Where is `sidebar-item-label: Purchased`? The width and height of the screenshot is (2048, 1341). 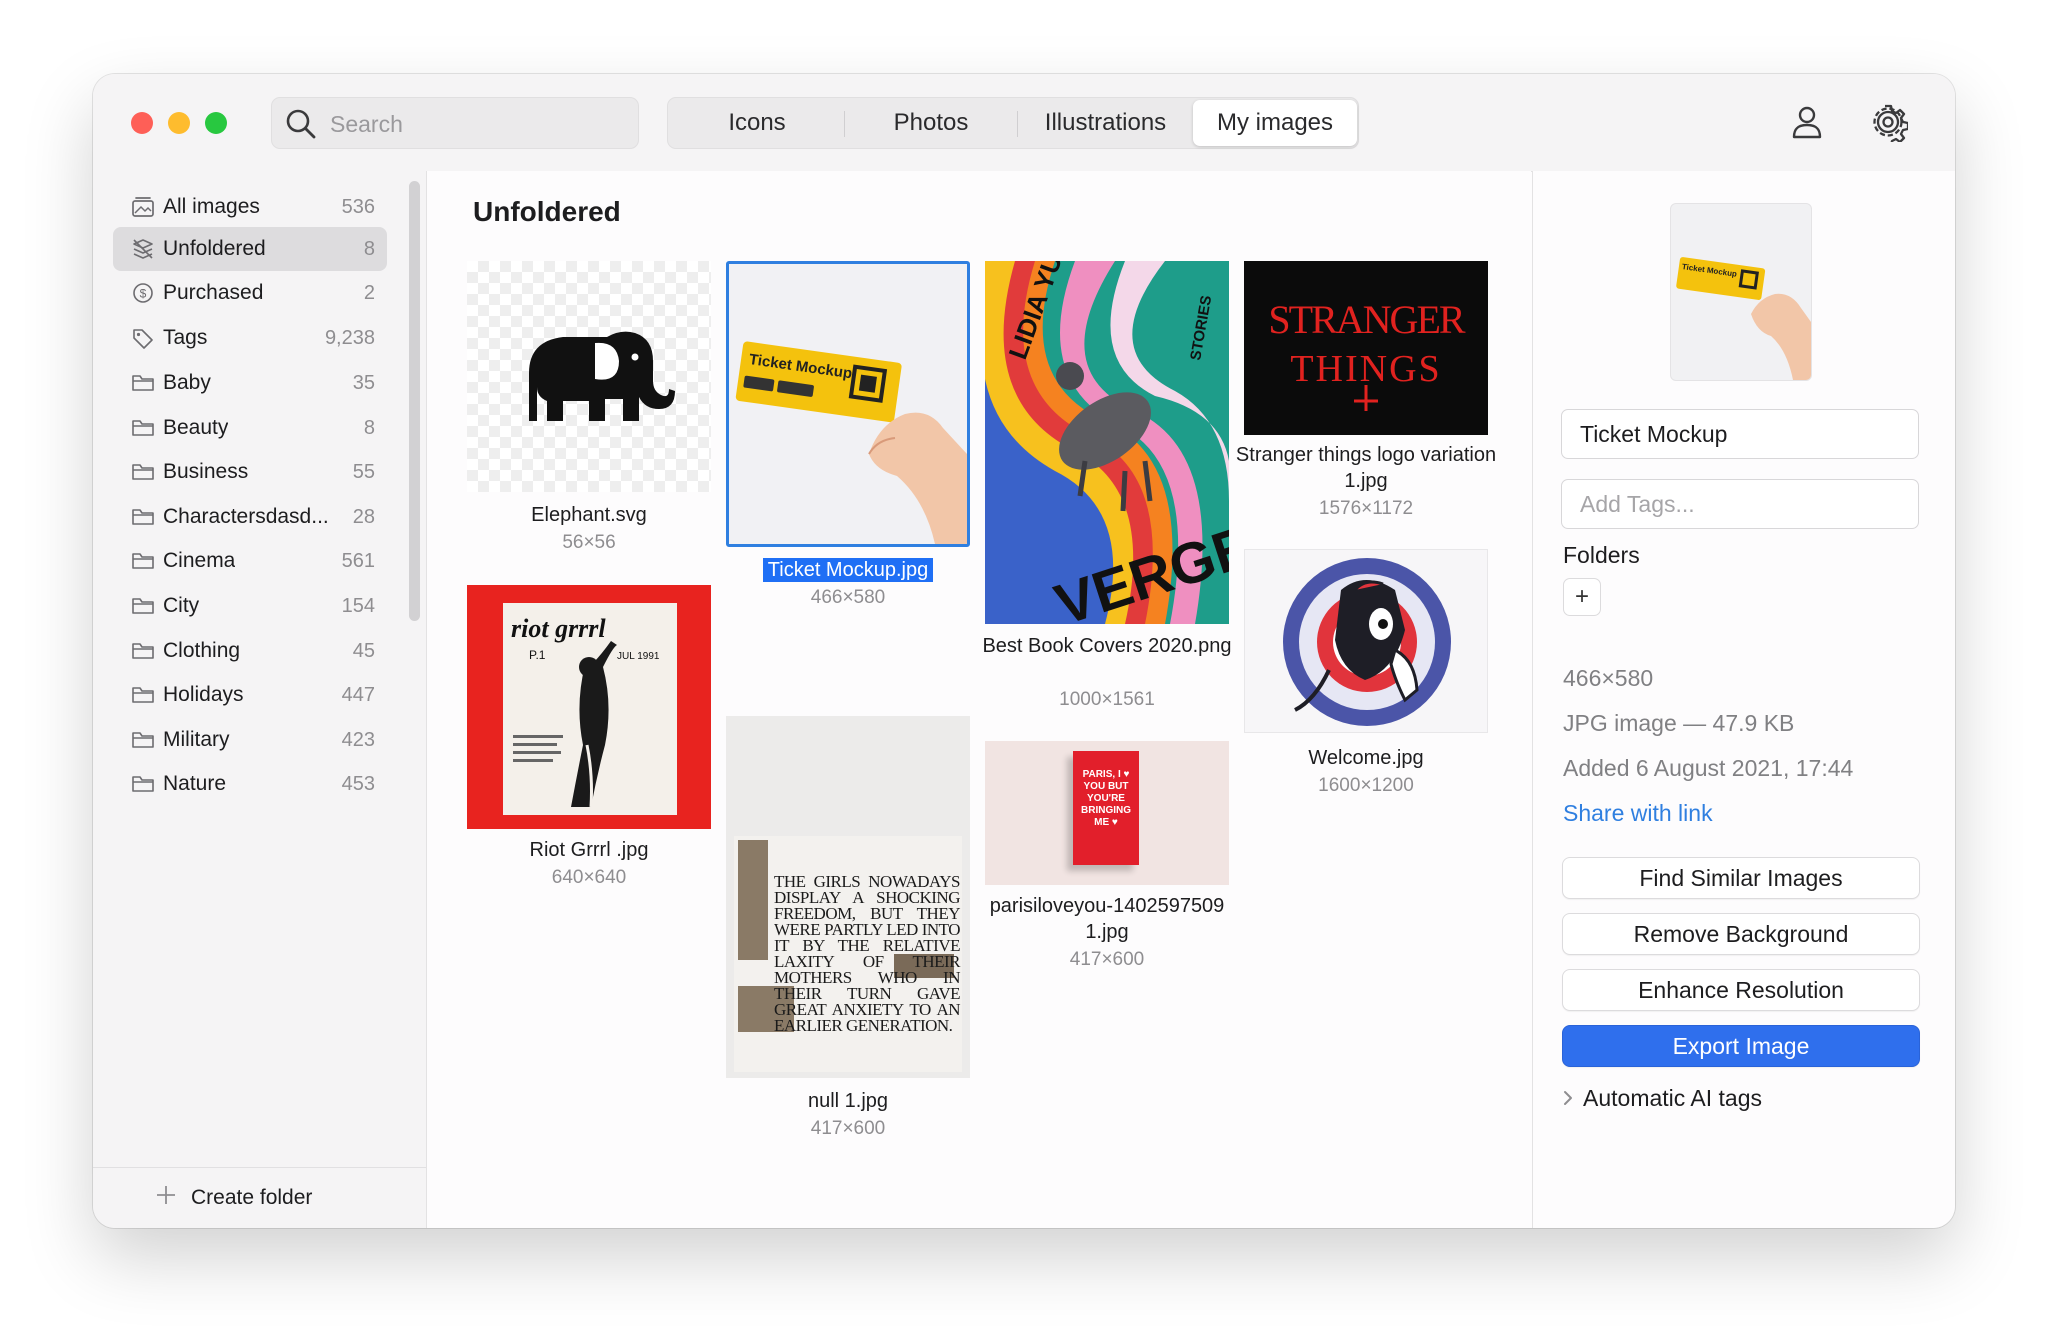 sidebar-item-label: Purchased is located at coordinates (213, 292).